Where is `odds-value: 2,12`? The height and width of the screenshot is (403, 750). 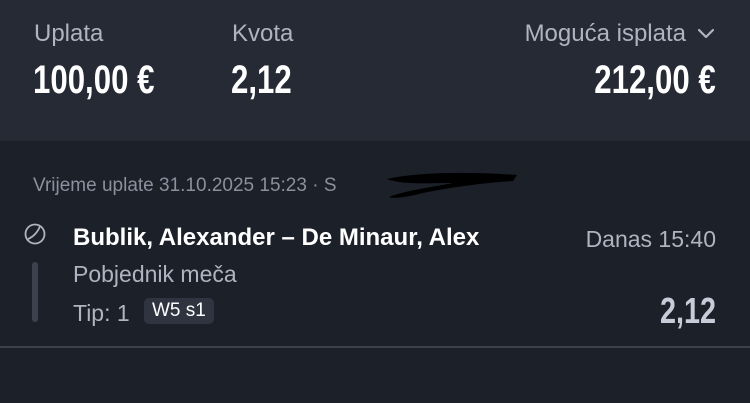 odds-value: 2,12 is located at coordinates (261, 80).